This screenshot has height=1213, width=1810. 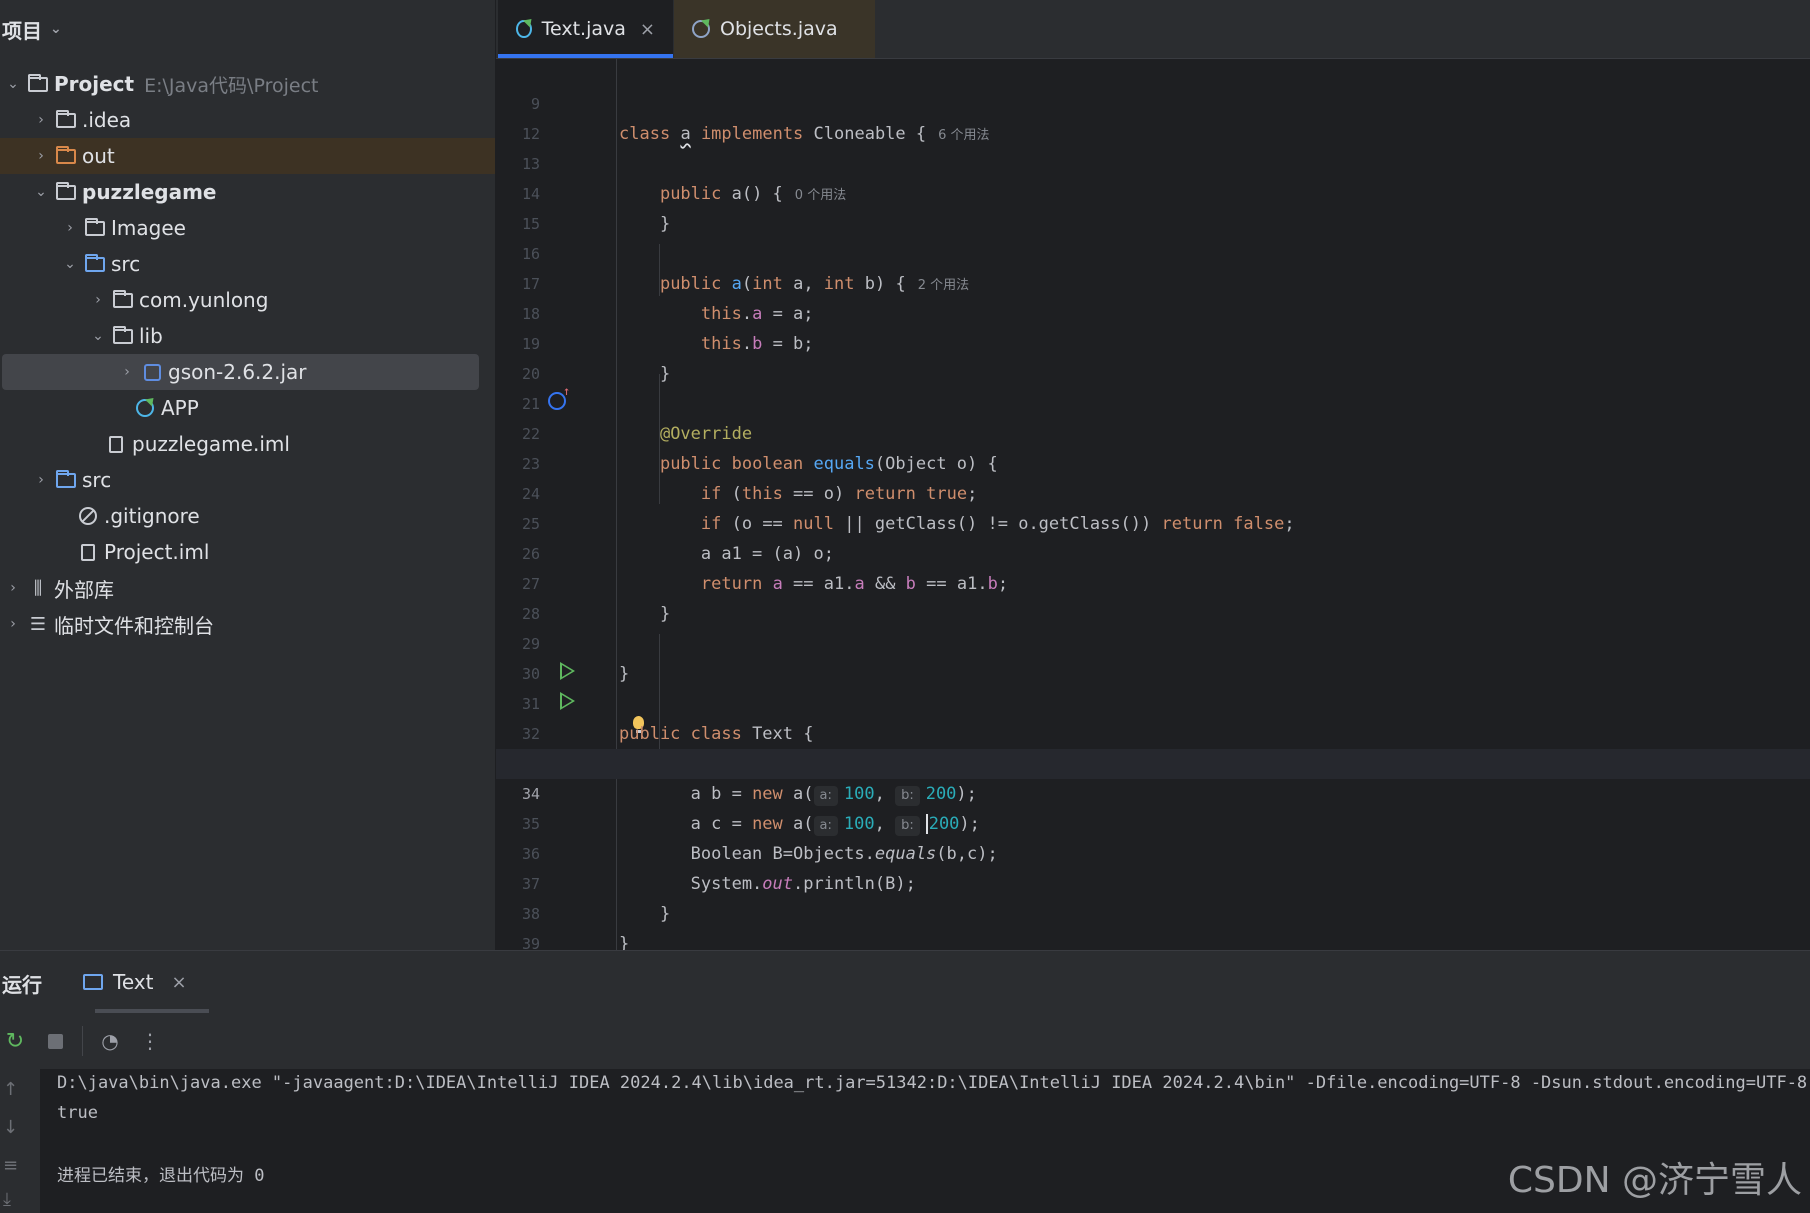 What do you see at coordinates (1153, 461) in the screenshot?
I see `code-line: 23 if (this == o) return true;` at bounding box center [1153, 461].